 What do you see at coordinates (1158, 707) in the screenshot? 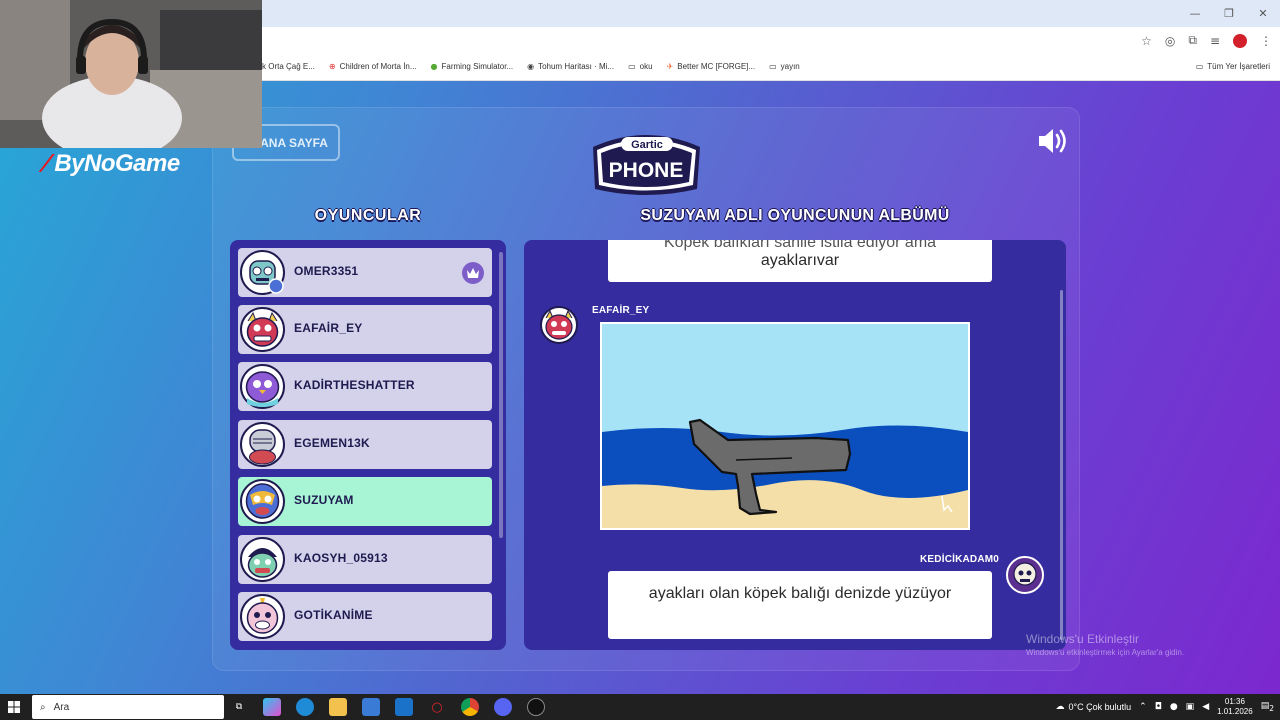
I see `security-icon: ◘` at bounding box center [1158, 707].